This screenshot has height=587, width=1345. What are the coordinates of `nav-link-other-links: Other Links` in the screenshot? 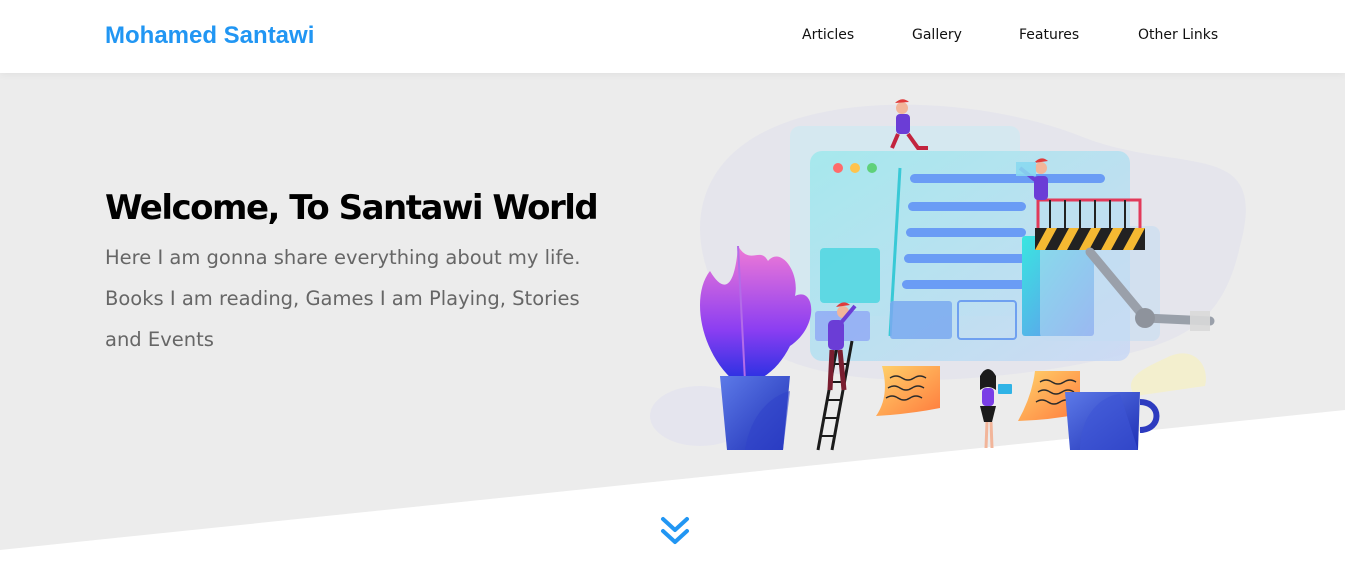 It's located at (1178, 35).